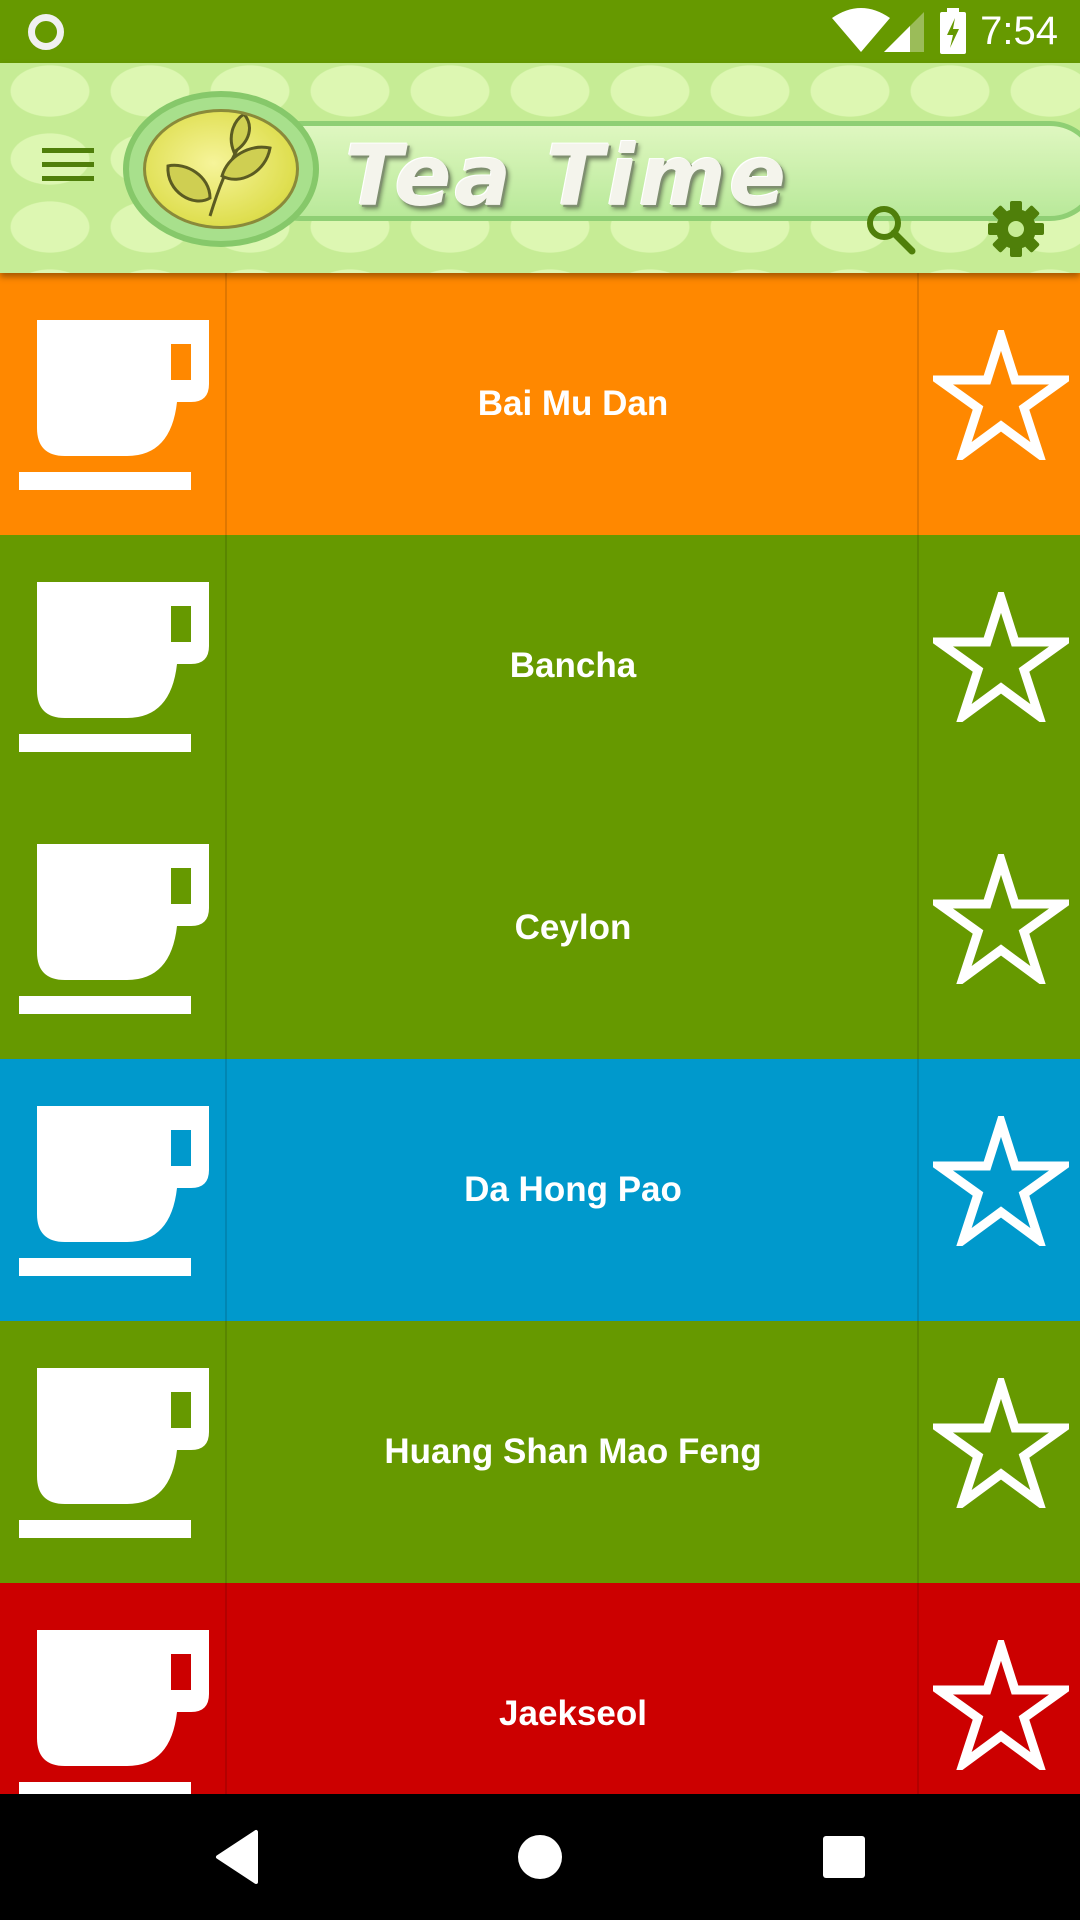 This screenshot has height=1920, width=1080. What do you see at coordinates (540, 1688) in the screenshot?
I see `tea-row-jaekseol: Jaekseol` at bounding box center [540, 1688].